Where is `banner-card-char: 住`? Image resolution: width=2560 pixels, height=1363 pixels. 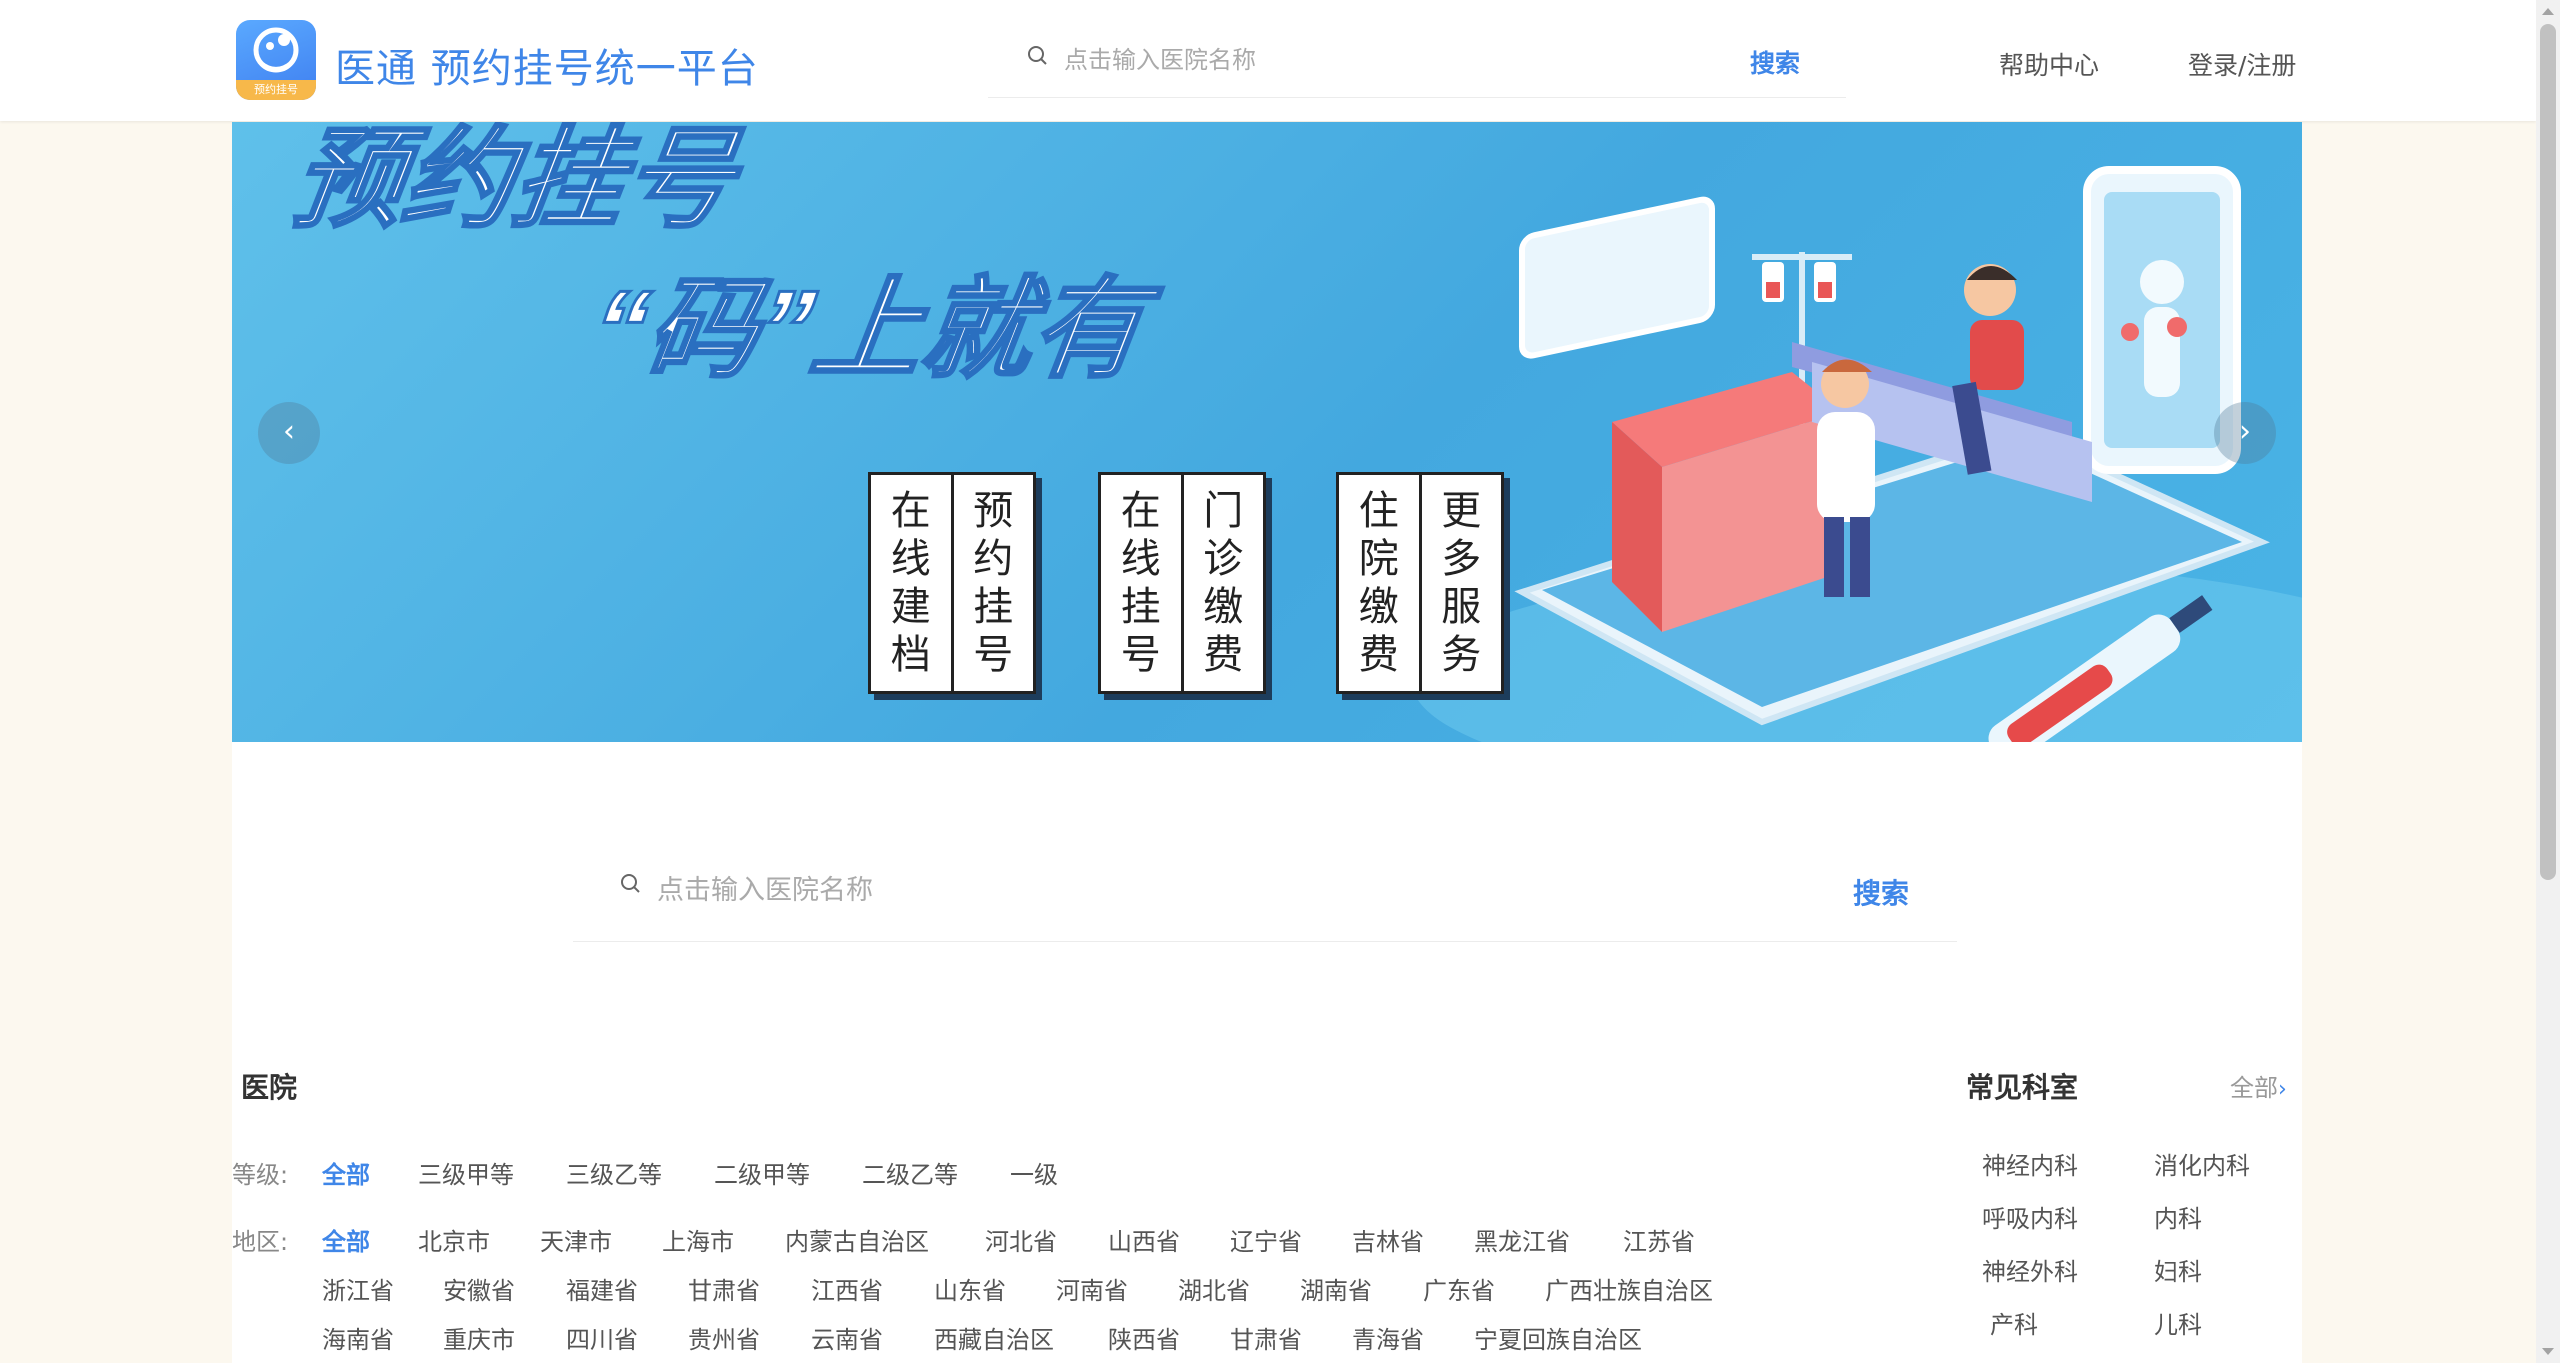 banner-card-char: 住 is located at coordinates (1378, 511).